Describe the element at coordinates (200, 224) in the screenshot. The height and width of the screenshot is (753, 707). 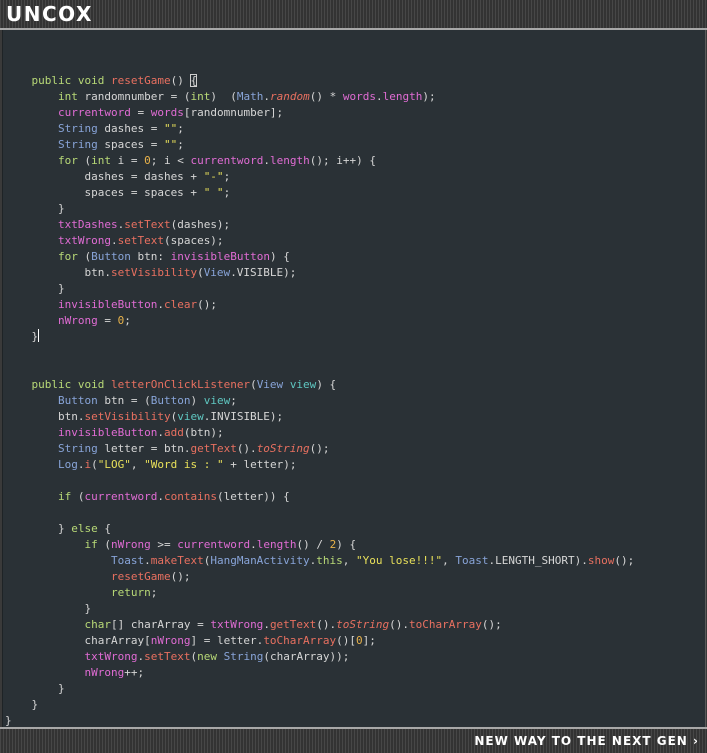
I see `code-token: (dashes);` at that location.